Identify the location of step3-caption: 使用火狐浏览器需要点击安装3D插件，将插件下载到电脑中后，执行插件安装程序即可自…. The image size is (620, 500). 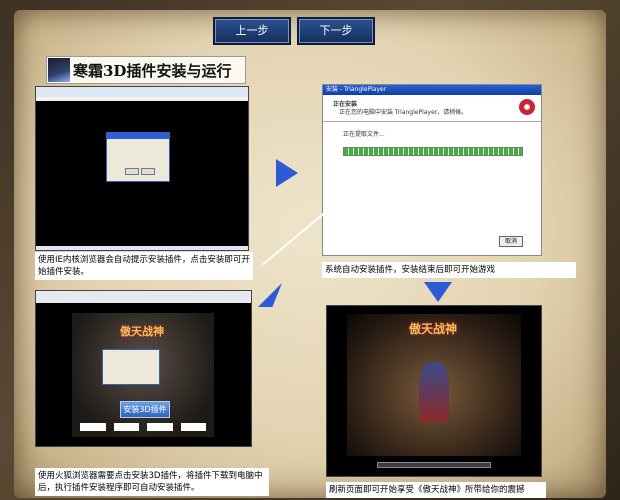
(152, 482).